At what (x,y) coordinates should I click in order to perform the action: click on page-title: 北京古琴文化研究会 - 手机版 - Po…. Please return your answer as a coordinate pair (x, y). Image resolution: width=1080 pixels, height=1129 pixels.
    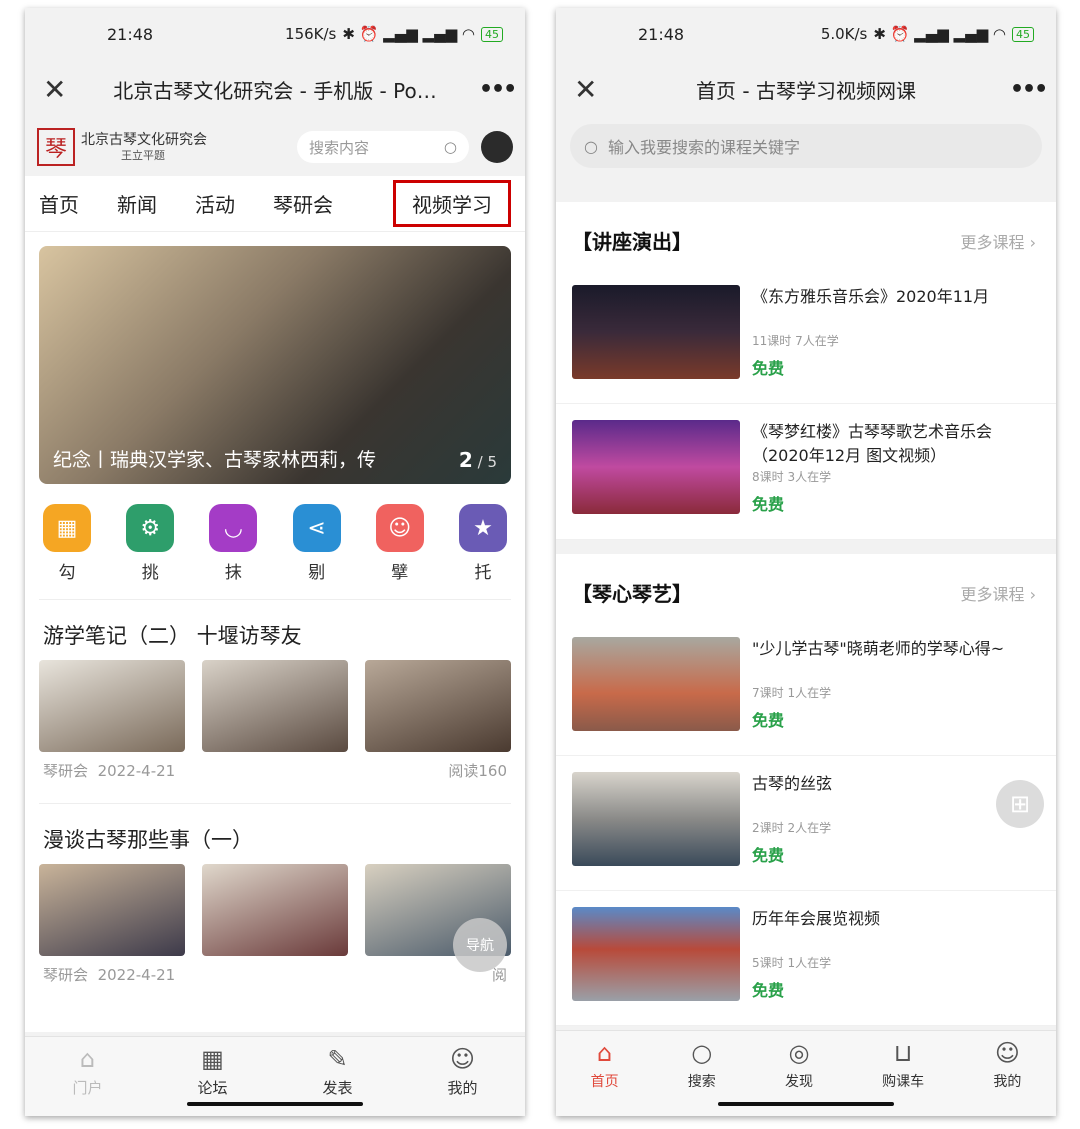
    Looking at the image, I should click on (275, 90).